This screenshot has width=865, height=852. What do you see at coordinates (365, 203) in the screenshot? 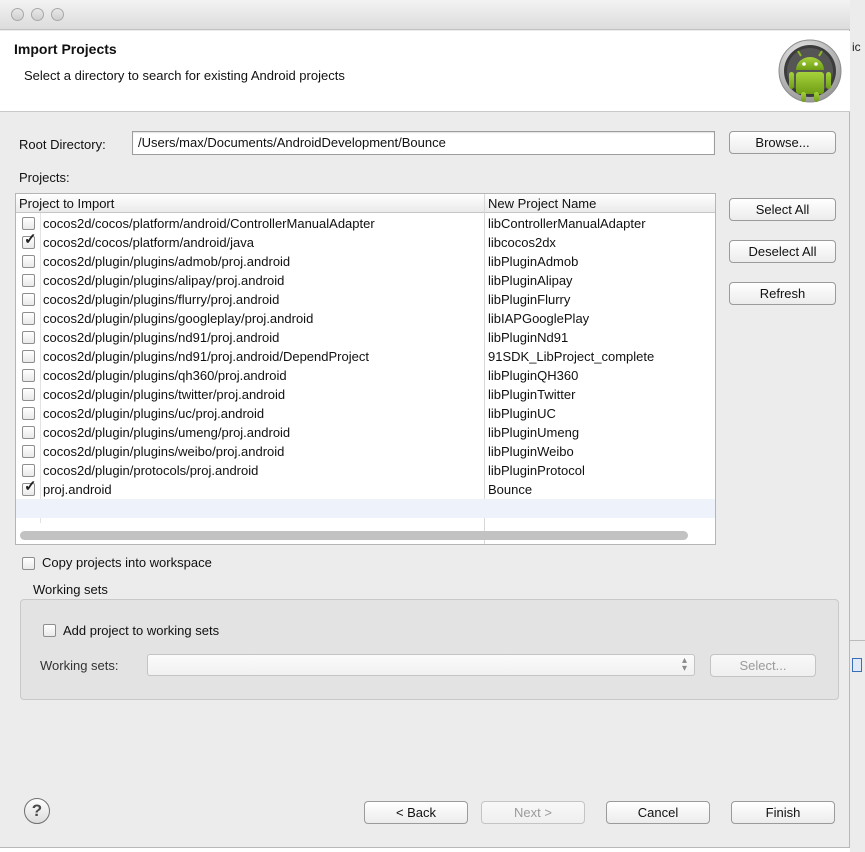
I see `projects-table-header: Project to Import New Project Name` at bounding box center [365, 203].